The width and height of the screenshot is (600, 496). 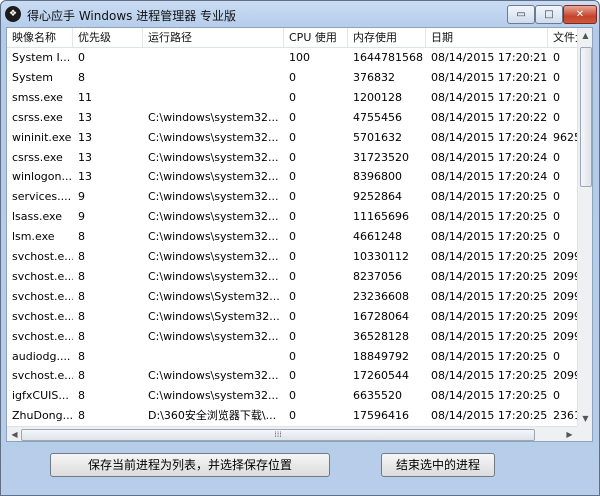 What do you see at coordinates (585, 35) in the screenshot?
I see `scroll-up-arrow-icon: ▲` at bounding box center [585, 35].